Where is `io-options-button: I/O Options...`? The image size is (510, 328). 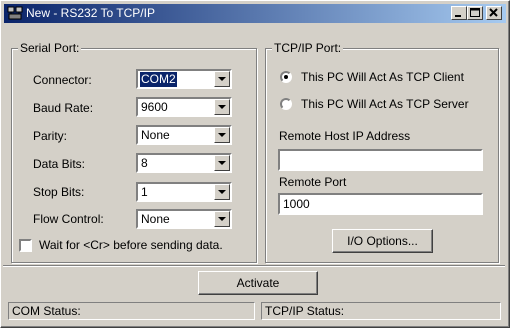 io-options-button: I/O Options... is located at coordinates (382, 241).